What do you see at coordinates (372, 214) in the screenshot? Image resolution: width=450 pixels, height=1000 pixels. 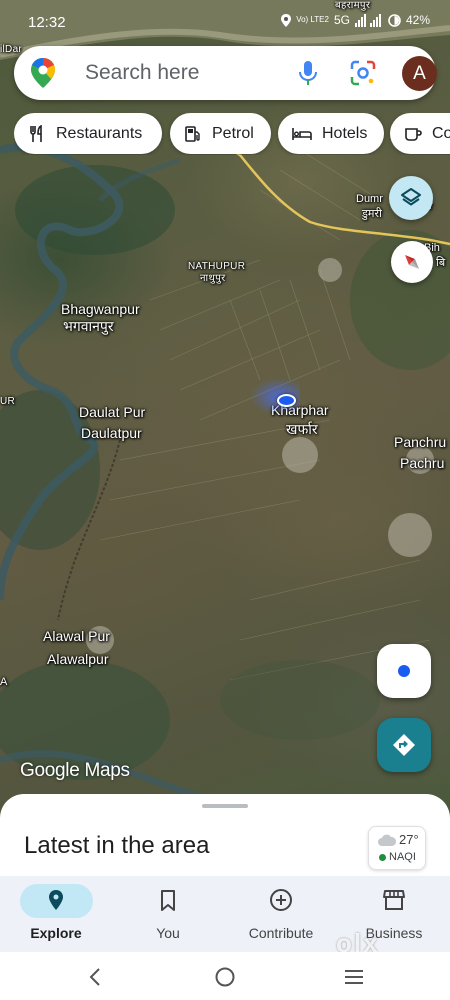 I see `map-label-dumri-hindi: डुमरी` at bounding box center [372, 214].